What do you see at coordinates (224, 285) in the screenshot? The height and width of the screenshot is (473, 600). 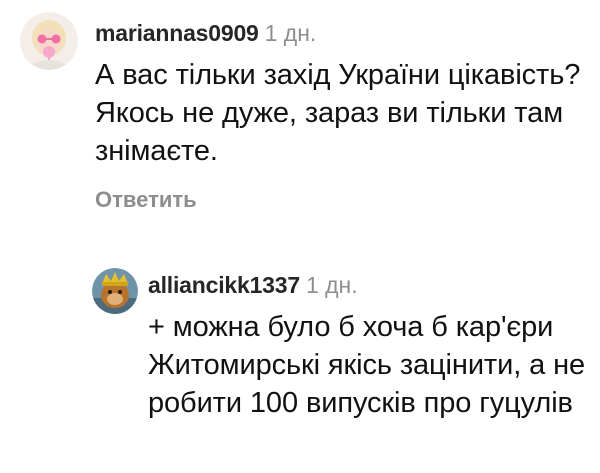 I see `username: alliancikk1337` at bounding box center [224, 285].